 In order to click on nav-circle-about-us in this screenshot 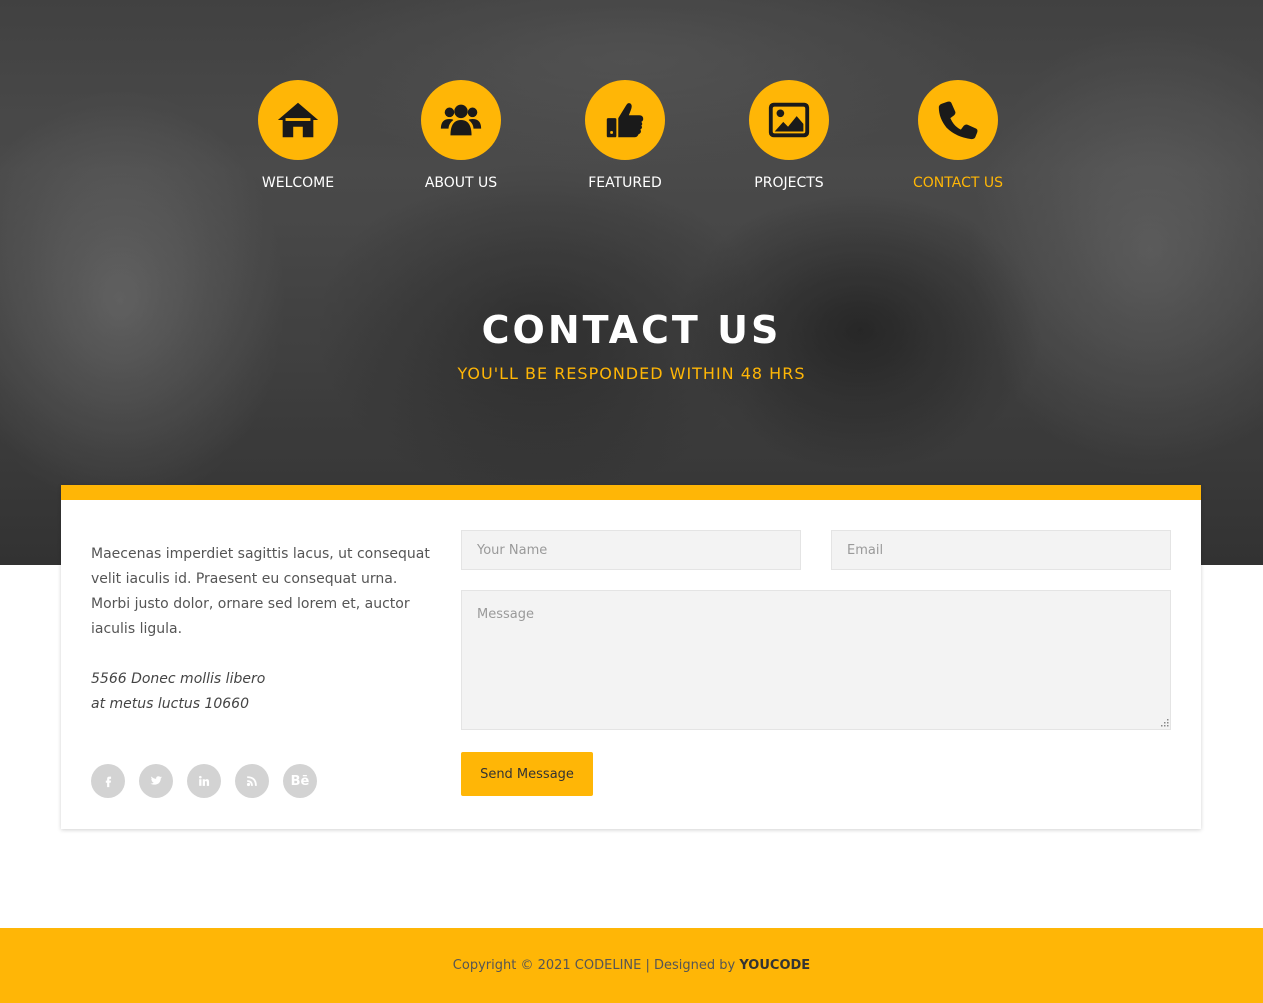, I will do `click(461, 120)`.